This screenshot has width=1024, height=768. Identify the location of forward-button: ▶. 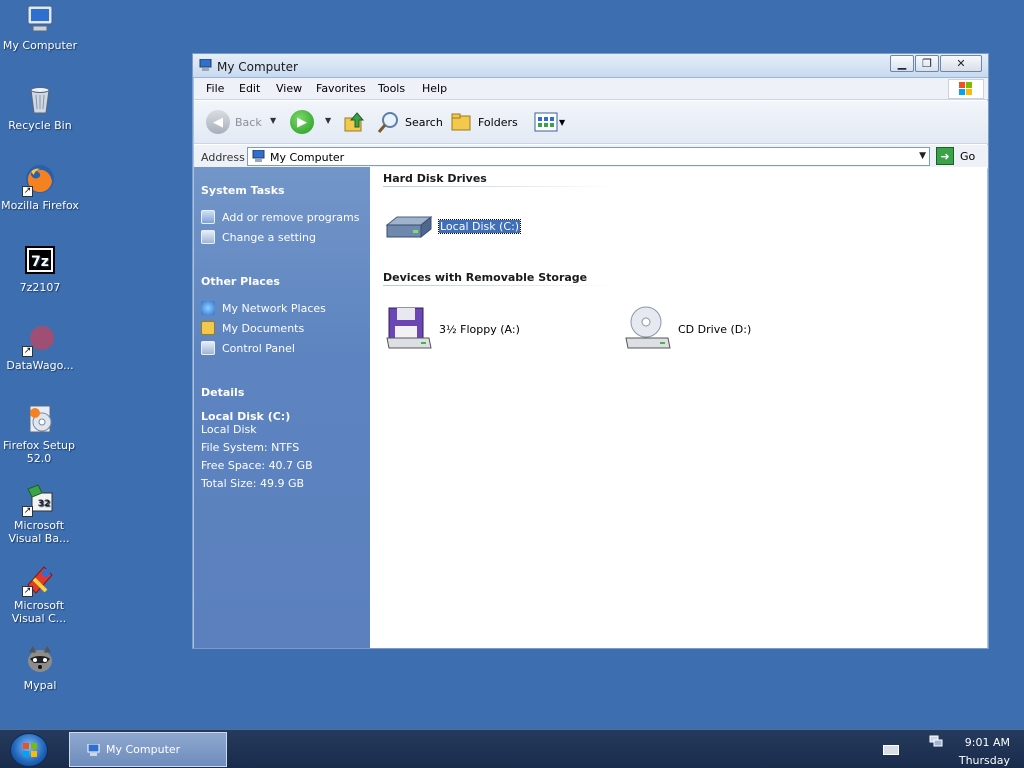
(302, 122).